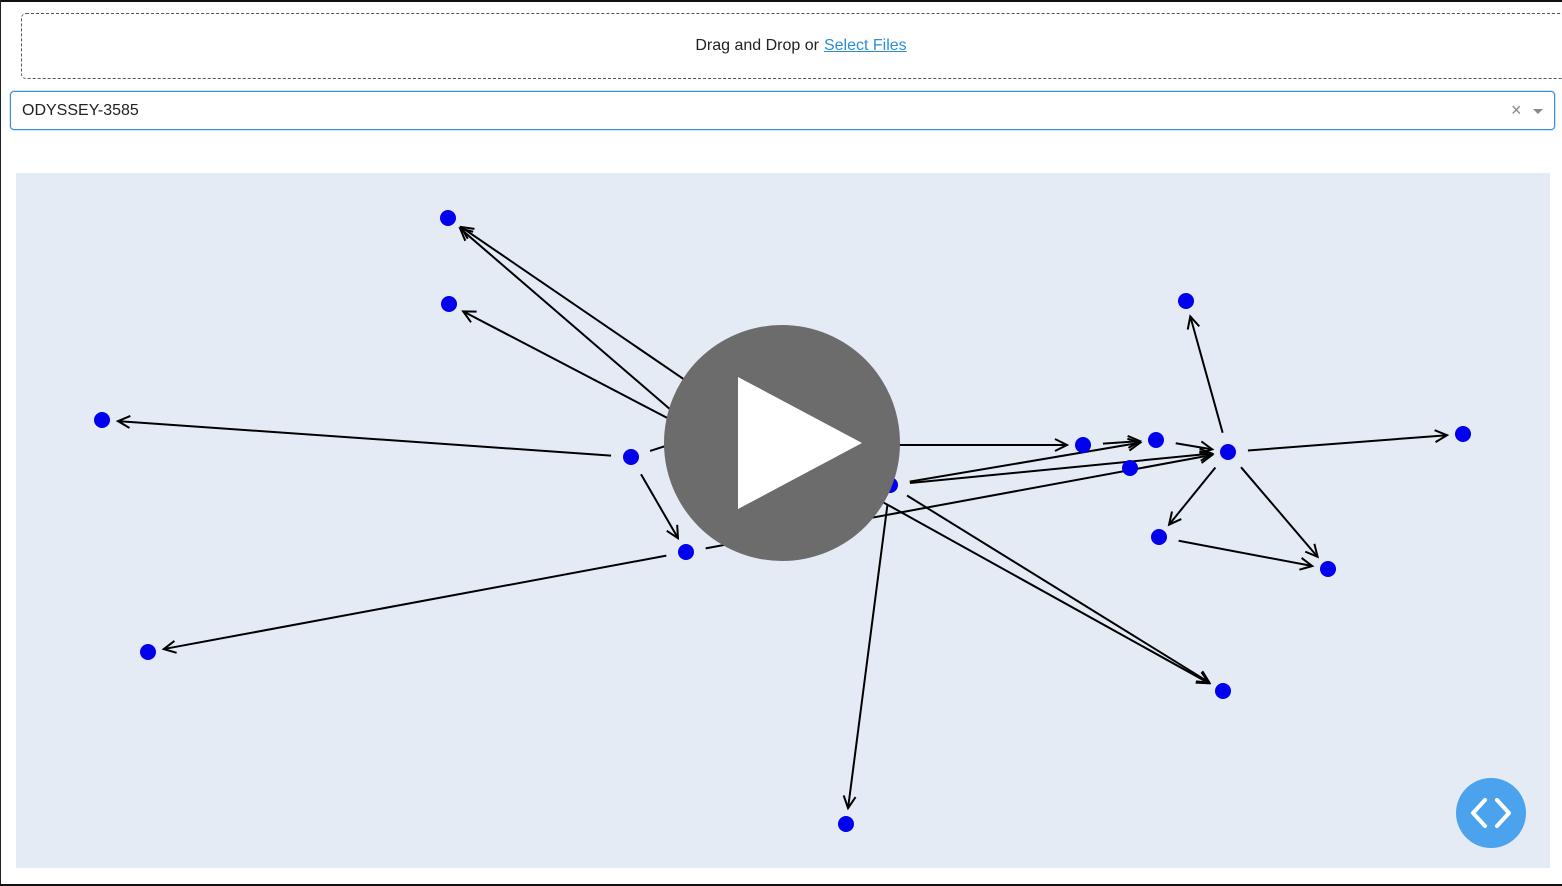 The width and height of the screenshot is (1562, 886). I want to click on play-button, so click(782, 443).